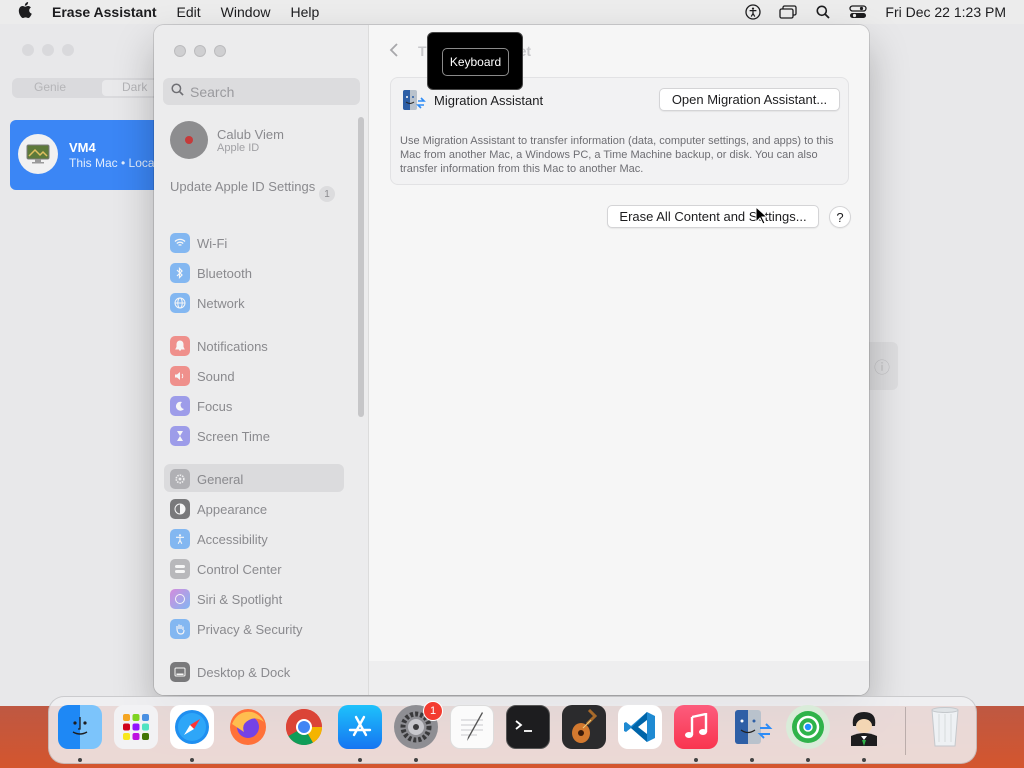 The width and height of the screenshot is (1024, 768). Describe the element at coordinates (236, 629) in the screenshot. I see `sidebar-item-privacy-security: Privacy & Security` at that location.